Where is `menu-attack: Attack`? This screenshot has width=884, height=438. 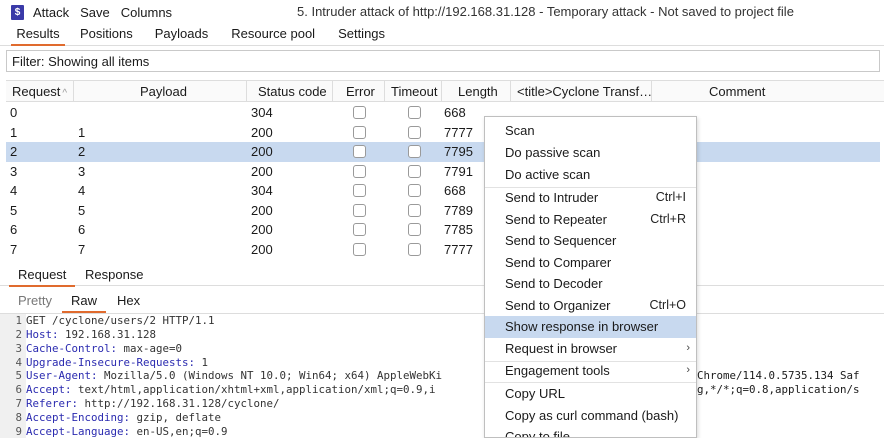
menu-attack: Attack is located at coordinates (51, 12).